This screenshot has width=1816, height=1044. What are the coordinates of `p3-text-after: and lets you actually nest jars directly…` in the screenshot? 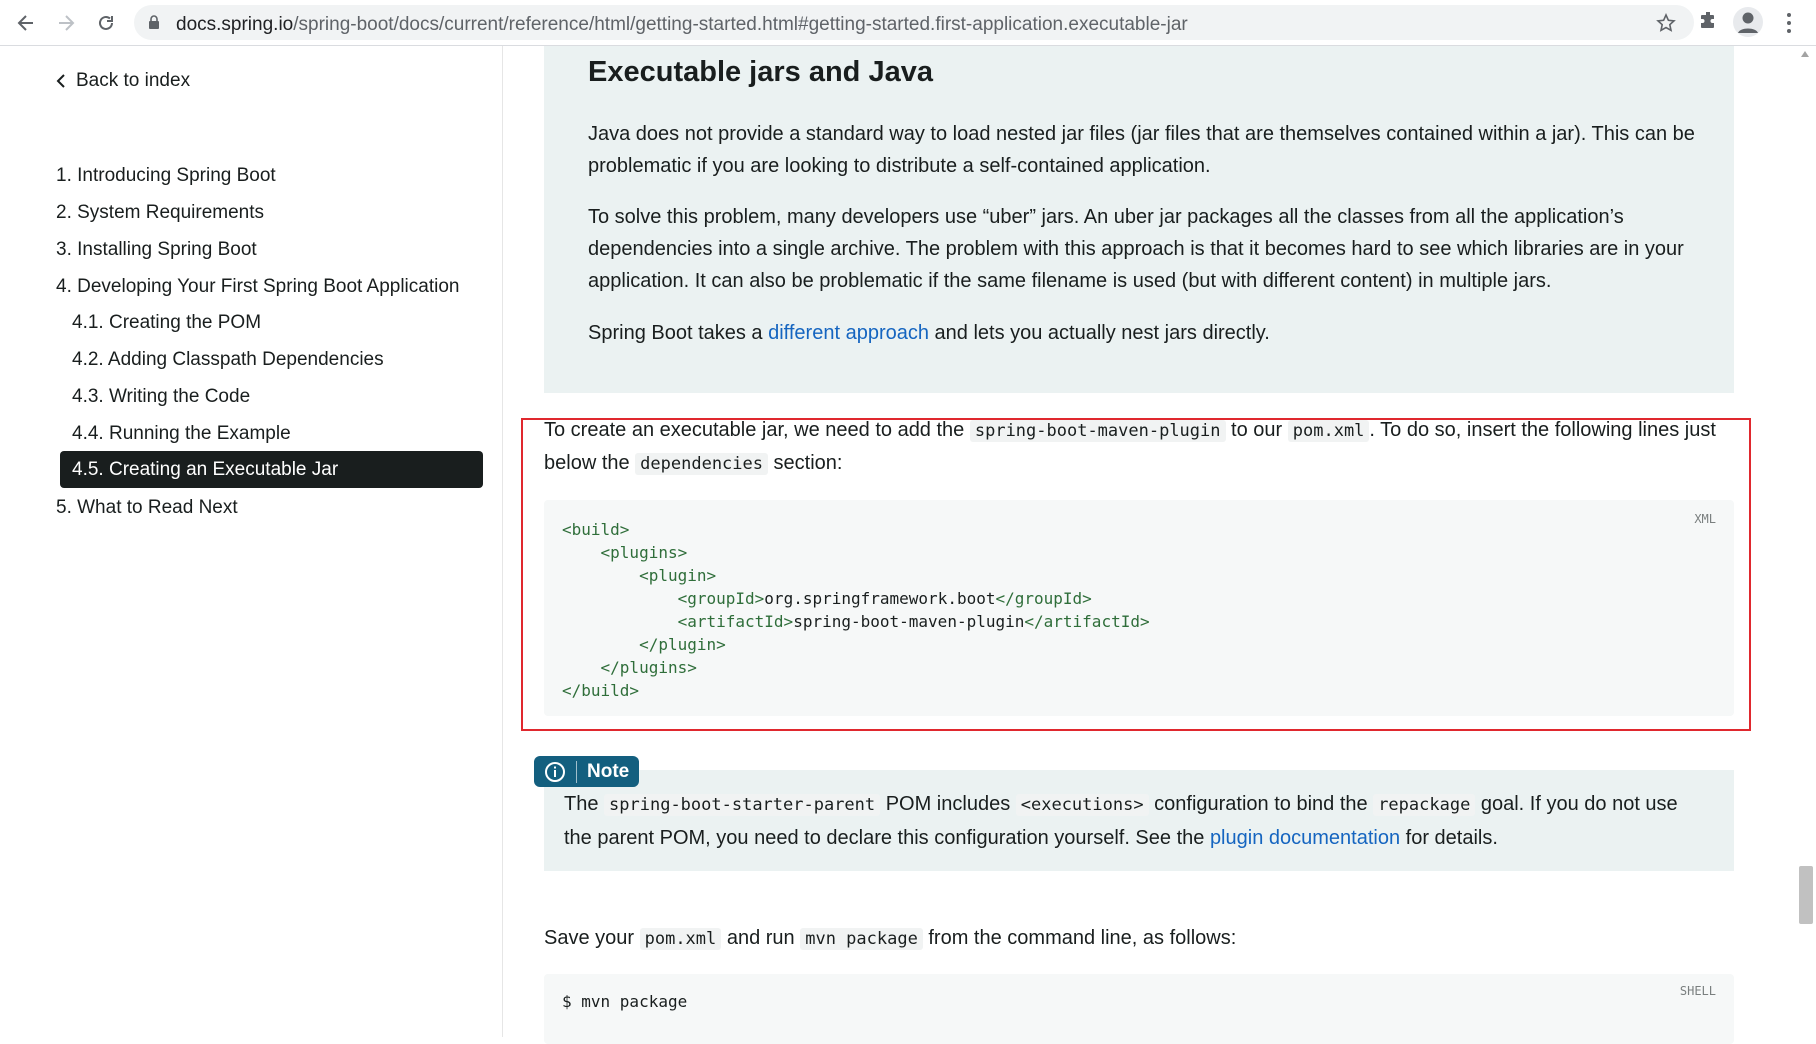 It's located at (1099, 333).